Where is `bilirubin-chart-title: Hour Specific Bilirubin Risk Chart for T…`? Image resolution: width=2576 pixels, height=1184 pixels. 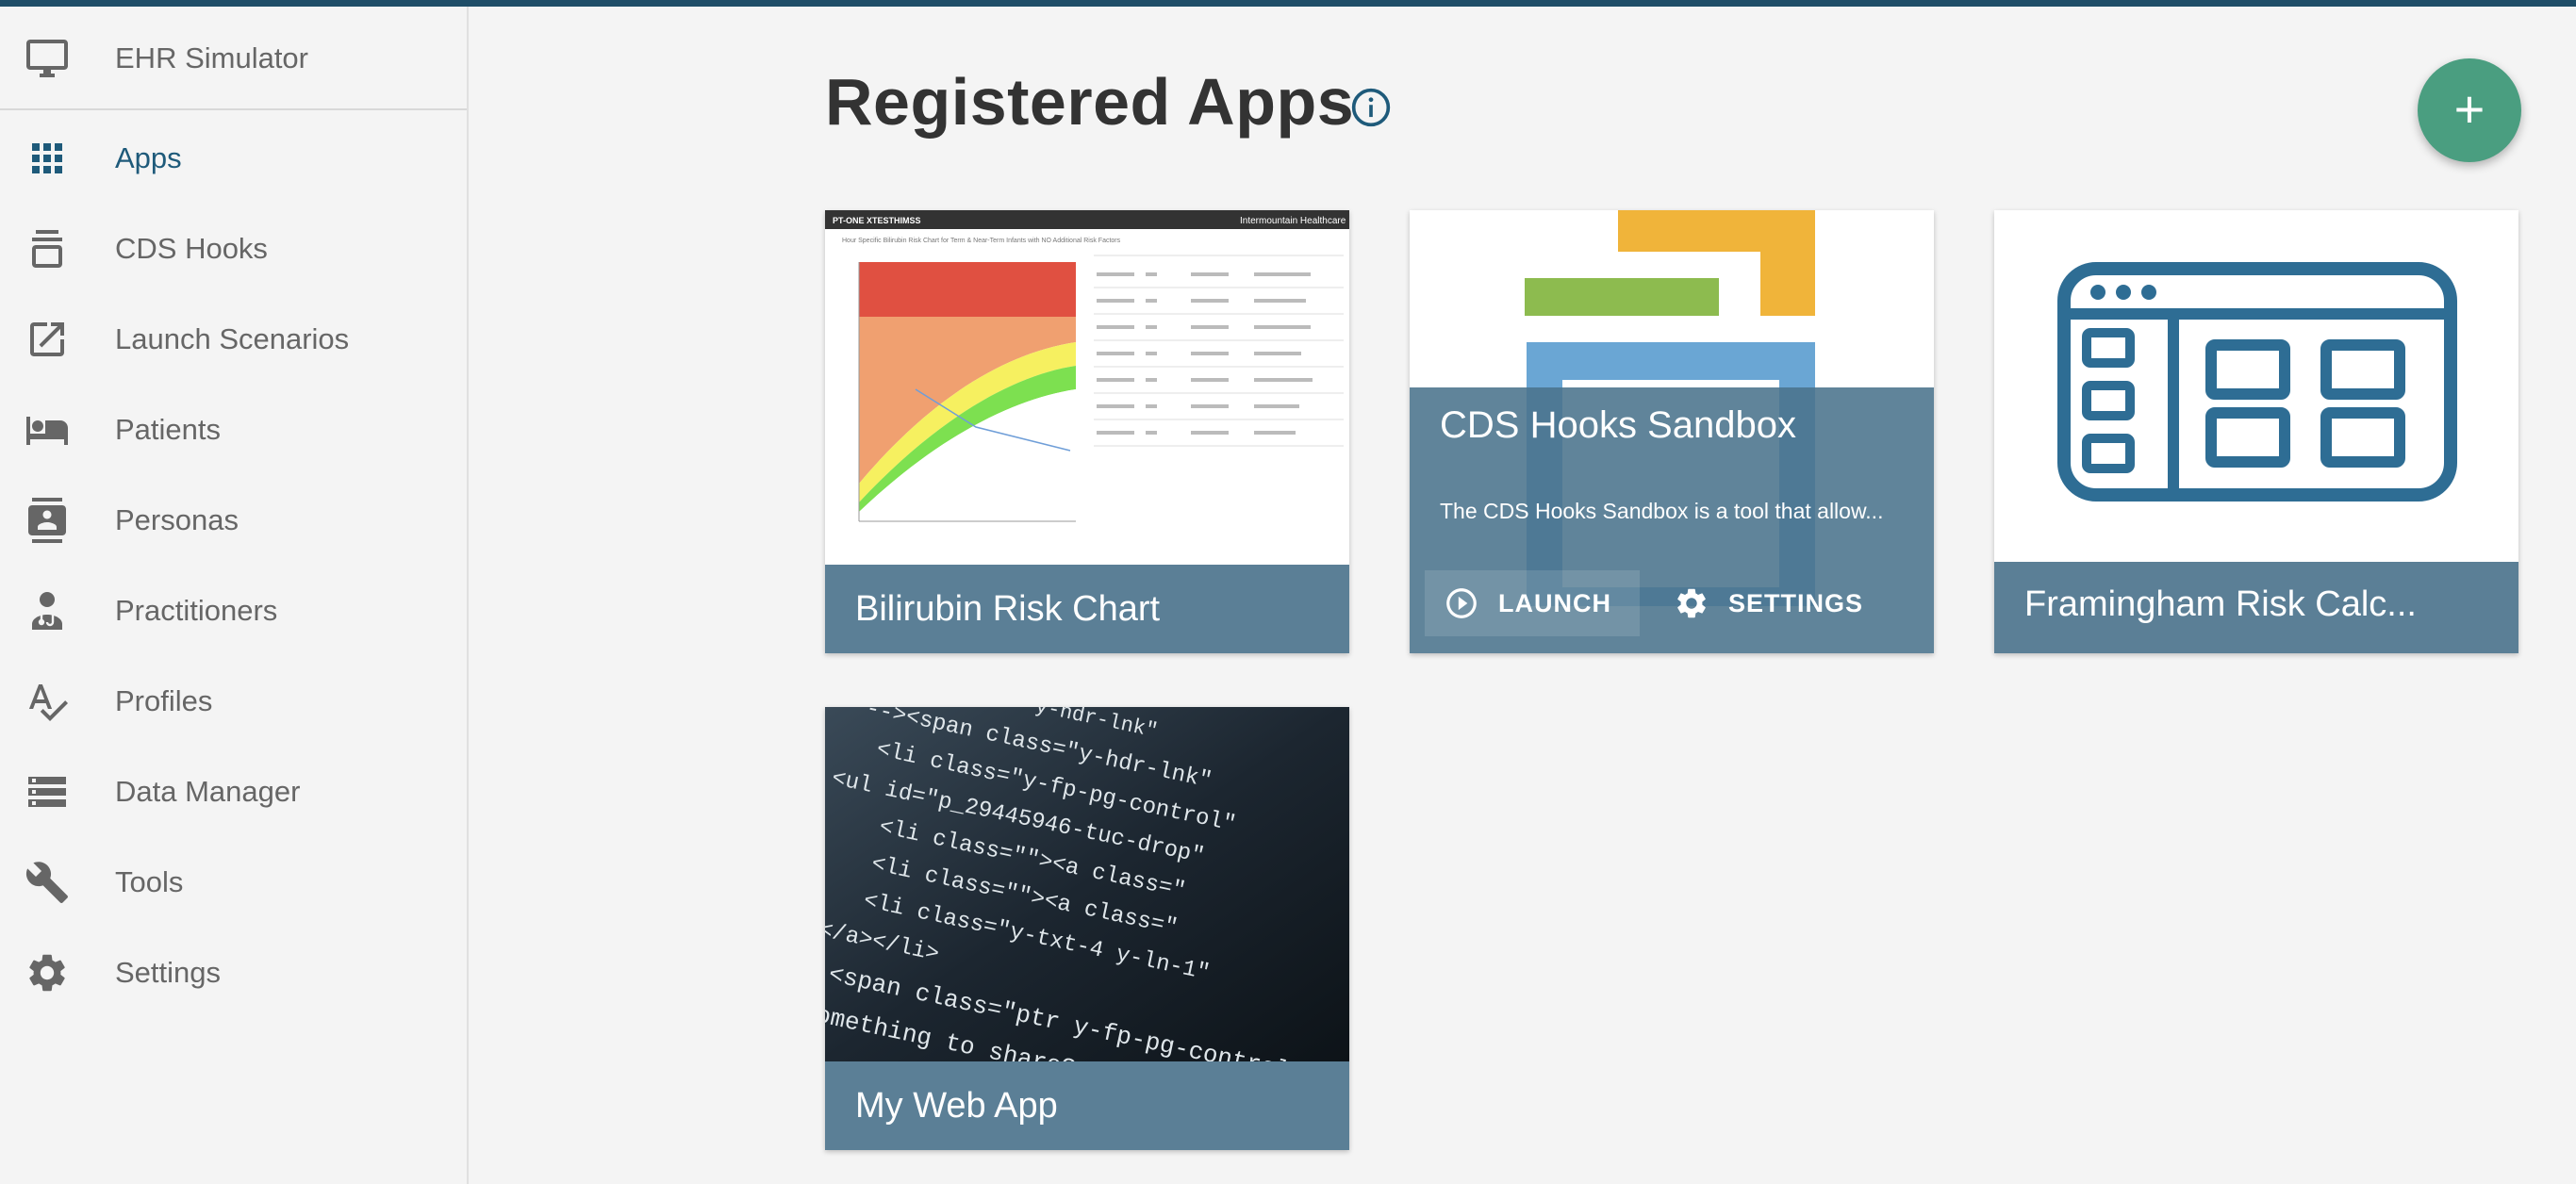
bilirubin-chart-title: Hour Specific Bilirubin Risk Chart for T… is located at coordinates (981, 241).